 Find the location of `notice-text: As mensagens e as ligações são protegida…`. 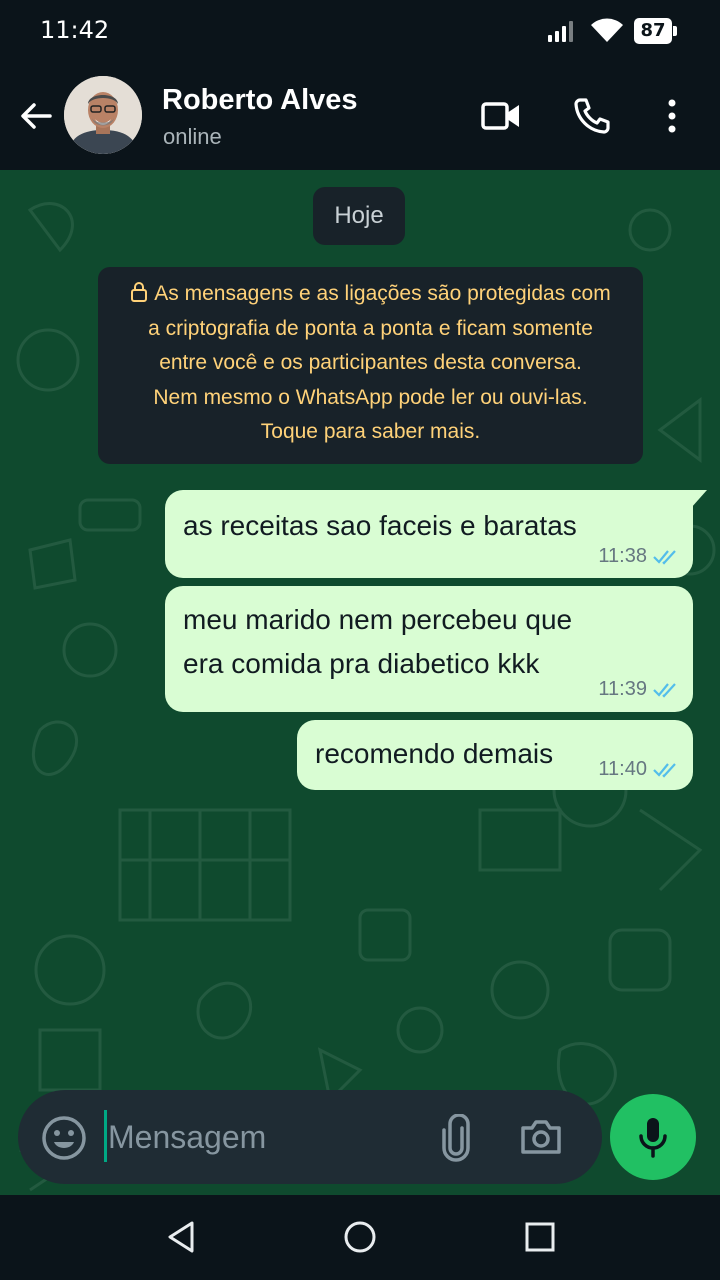

notice-text: As mensagens e as ligações são protegida… is located at coordinates (382, 293).